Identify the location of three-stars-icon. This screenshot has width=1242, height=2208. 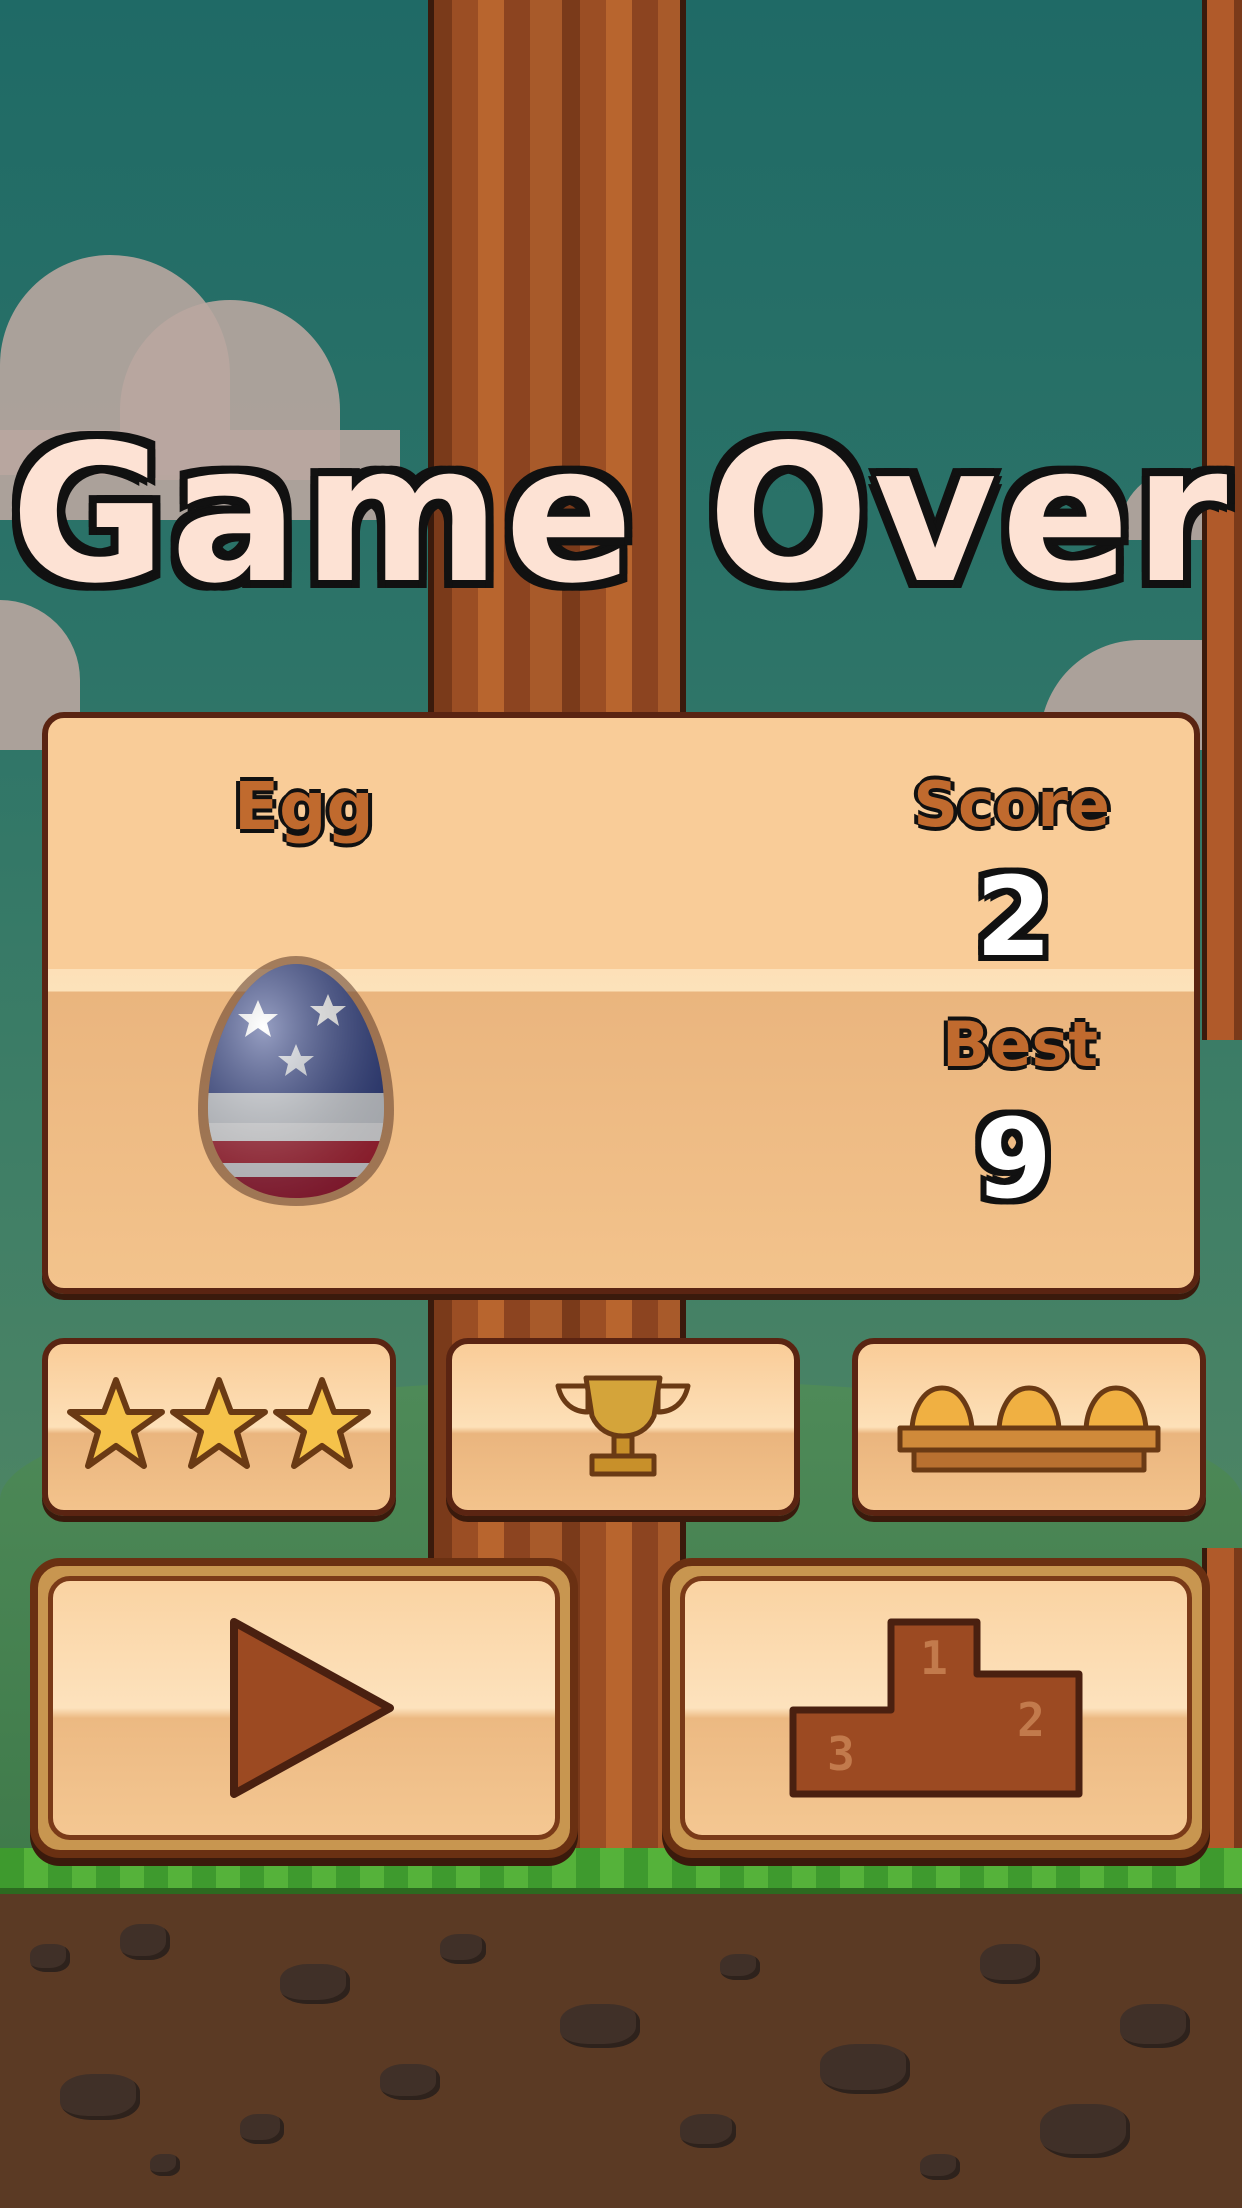
(219, 1423).